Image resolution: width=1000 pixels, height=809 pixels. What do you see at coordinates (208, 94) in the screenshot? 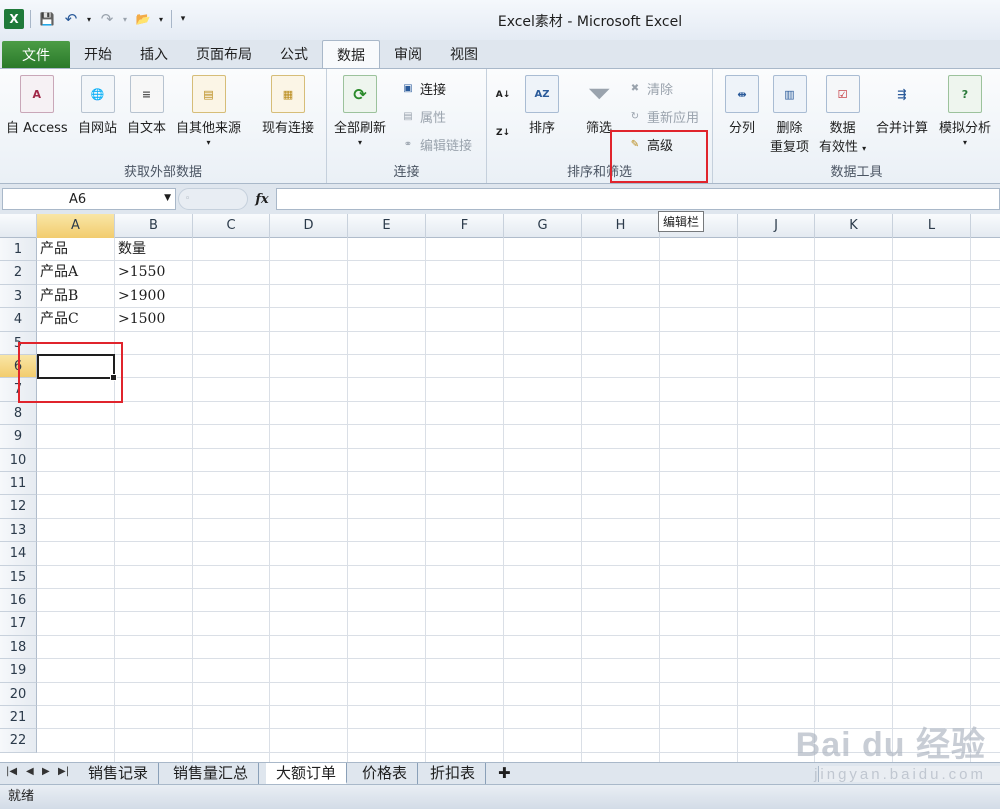
I see `database-icon: ▤` at bounding box center [208, 94].